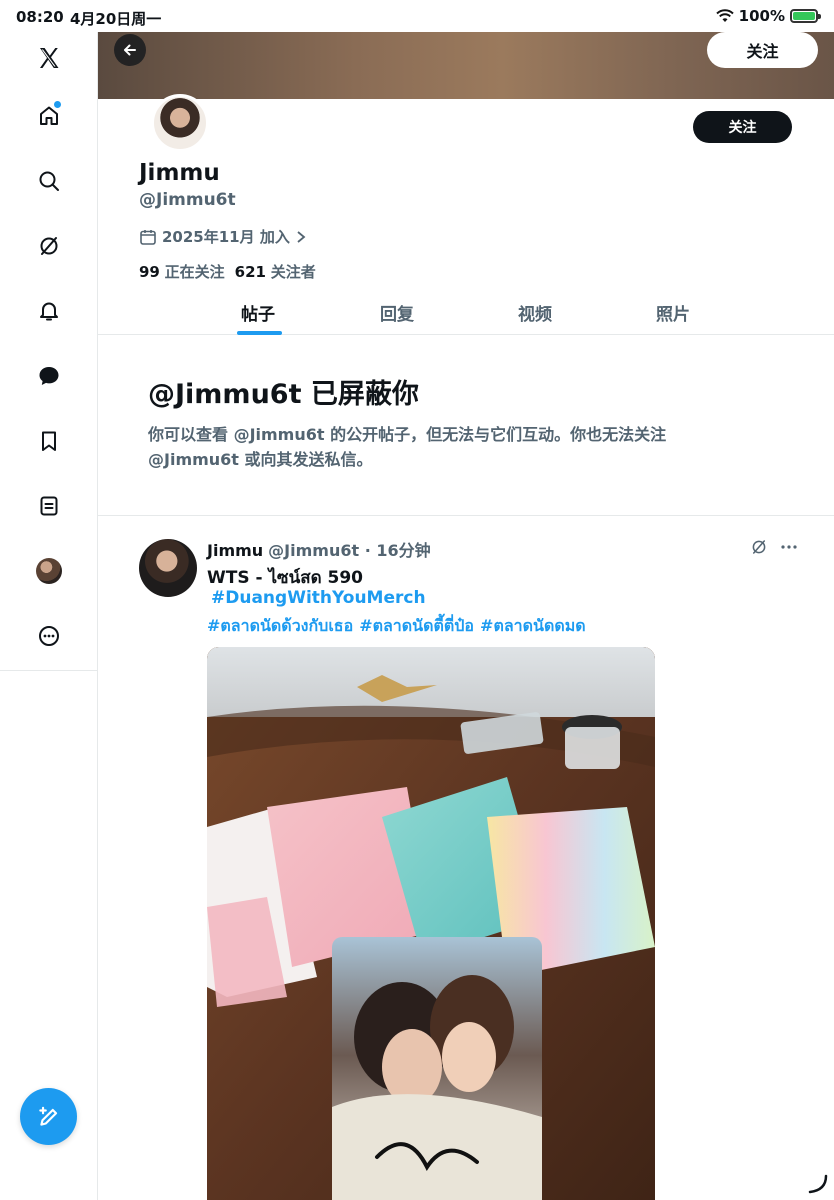 The width and height of the screenshot is (834, 1200). Describe the element at coordinates (761, 16) in the screenshot. I see `battery-percent: 100%` at that location.